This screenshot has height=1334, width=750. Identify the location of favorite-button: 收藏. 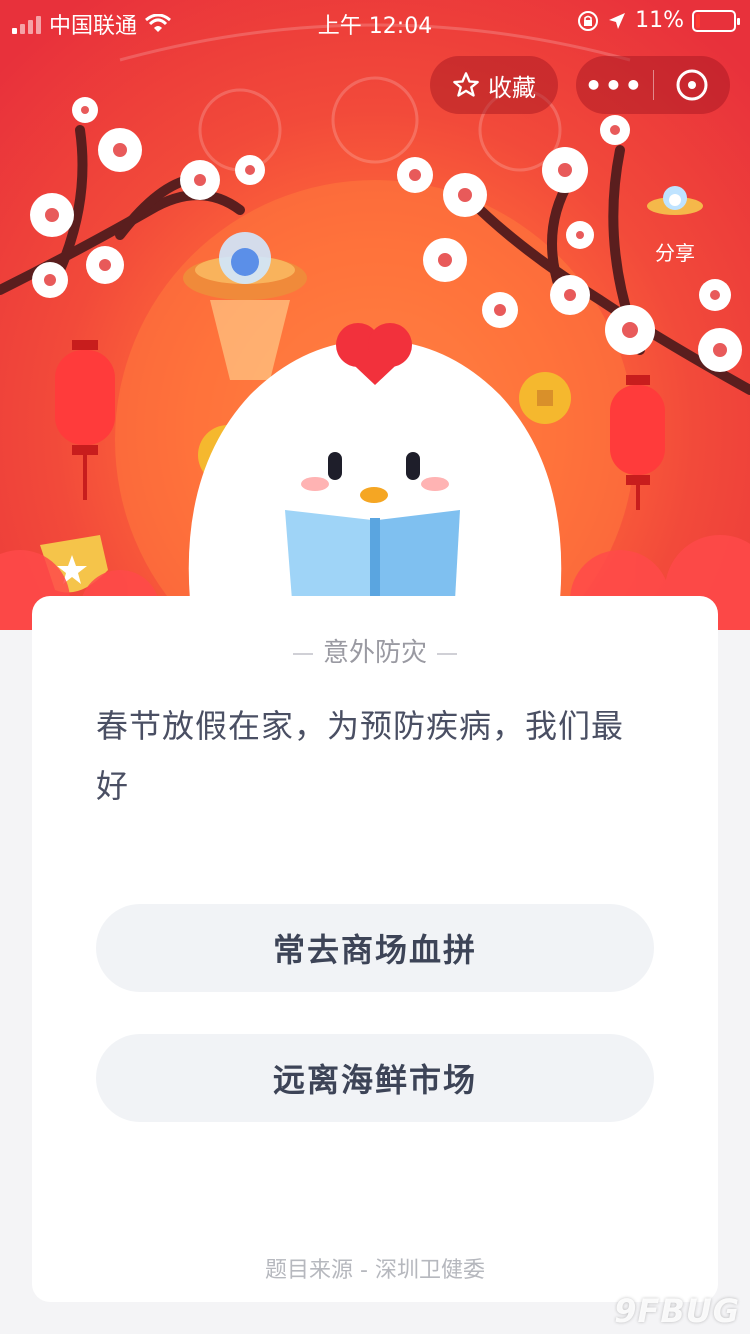
(494, 85).